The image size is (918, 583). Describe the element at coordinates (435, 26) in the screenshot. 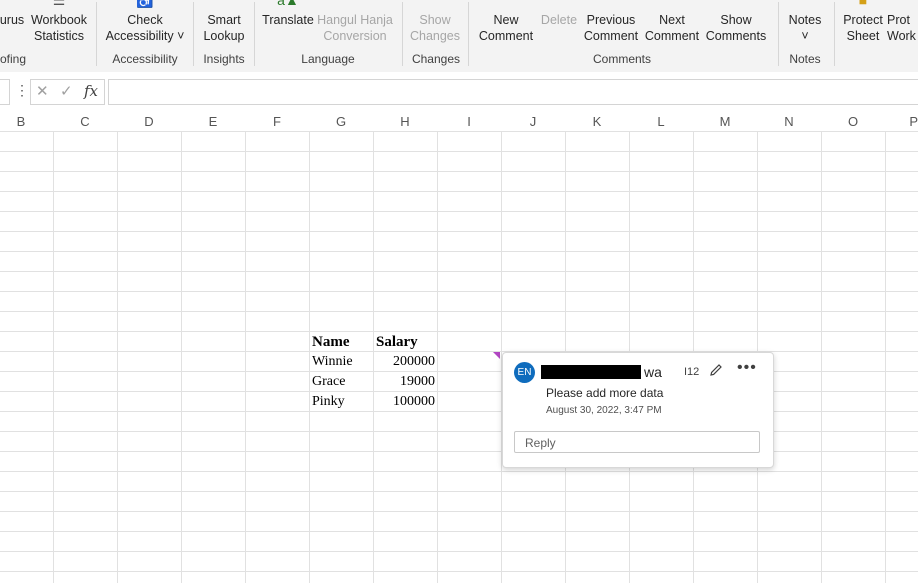

I see `show-changes-button: Show Changes` at that location.